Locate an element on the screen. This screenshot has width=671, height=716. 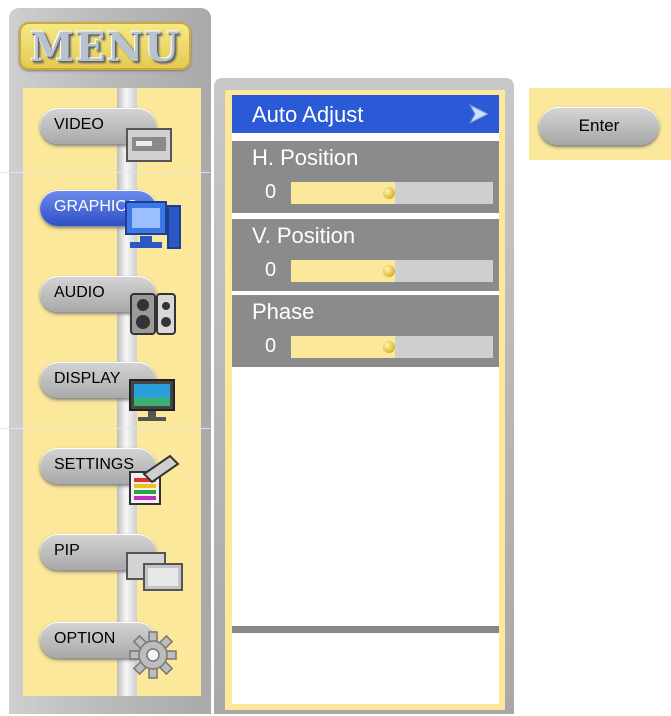
phase-row: Phase 0 is located at coordinates (365, 331).